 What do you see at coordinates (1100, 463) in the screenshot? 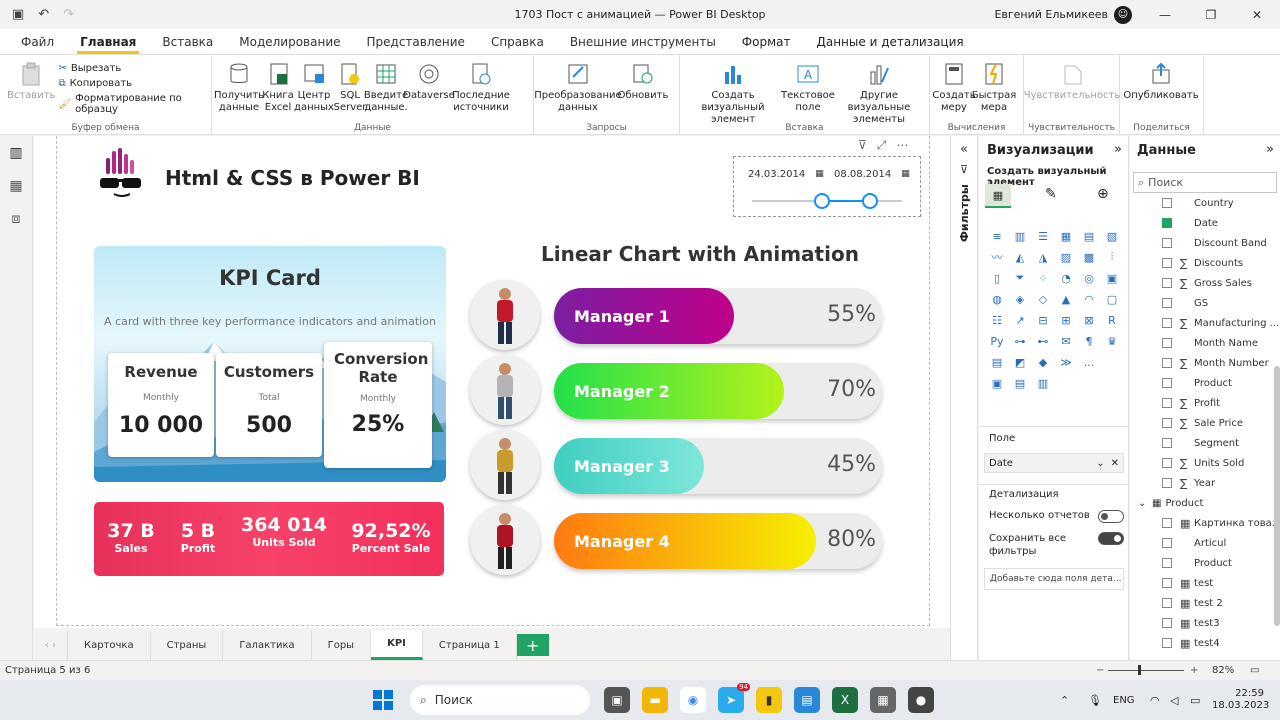
I see `chevron-down-icon: ⌄` at bounding box center [1100, 463].